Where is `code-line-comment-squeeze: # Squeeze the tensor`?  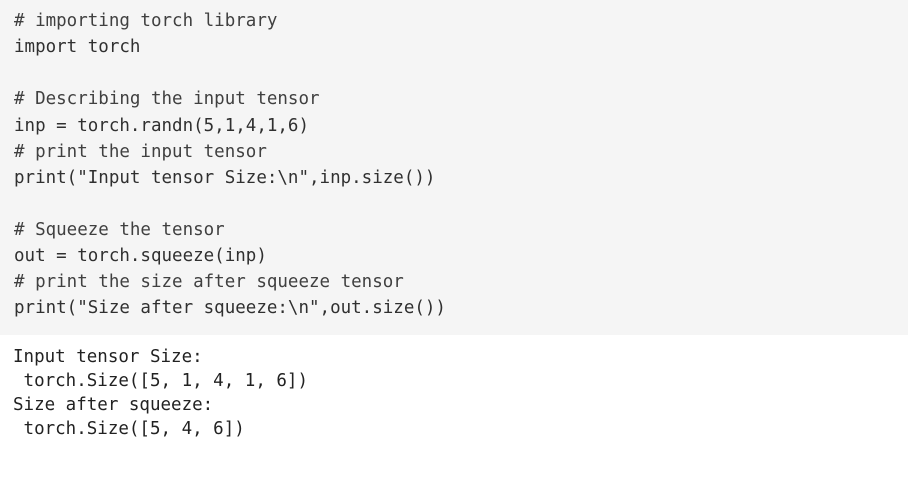
code-line-comment-squeeze: # Squeeze the tensor is located at coordinates (119, 230).